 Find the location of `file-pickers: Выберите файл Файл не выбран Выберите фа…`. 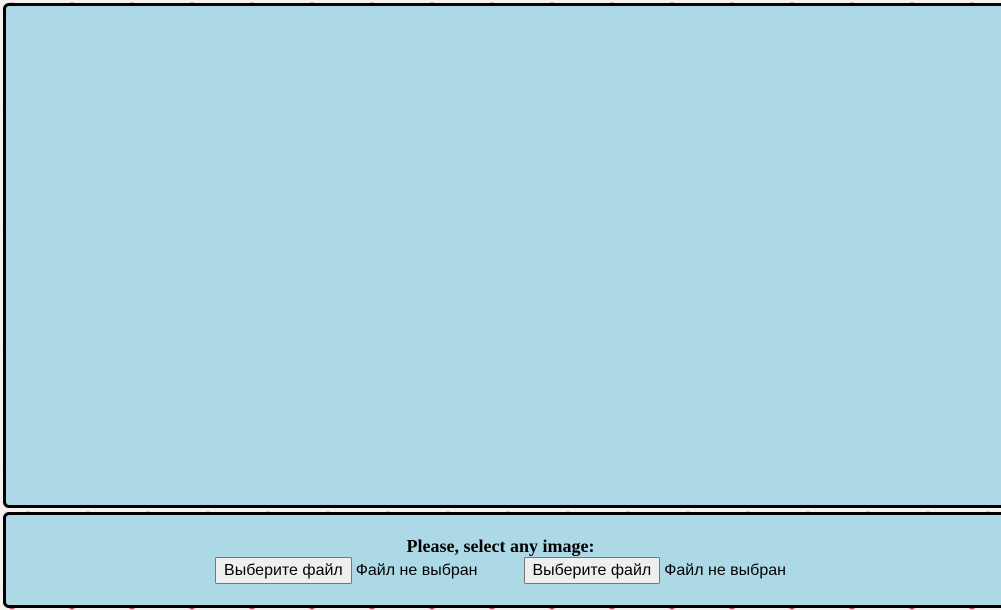

file-pickers: Выберите файл Файл не выбран Выберите фа… is located at coordinates (500, 570).